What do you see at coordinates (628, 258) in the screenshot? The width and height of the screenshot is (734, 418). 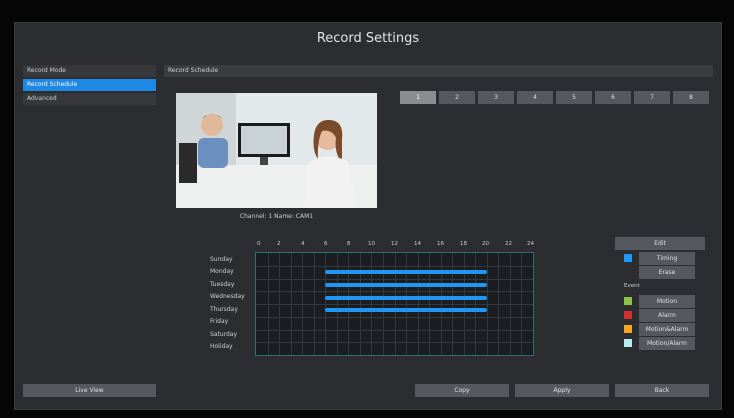 I see `timing-swatch` at bounding box center [628, 258].